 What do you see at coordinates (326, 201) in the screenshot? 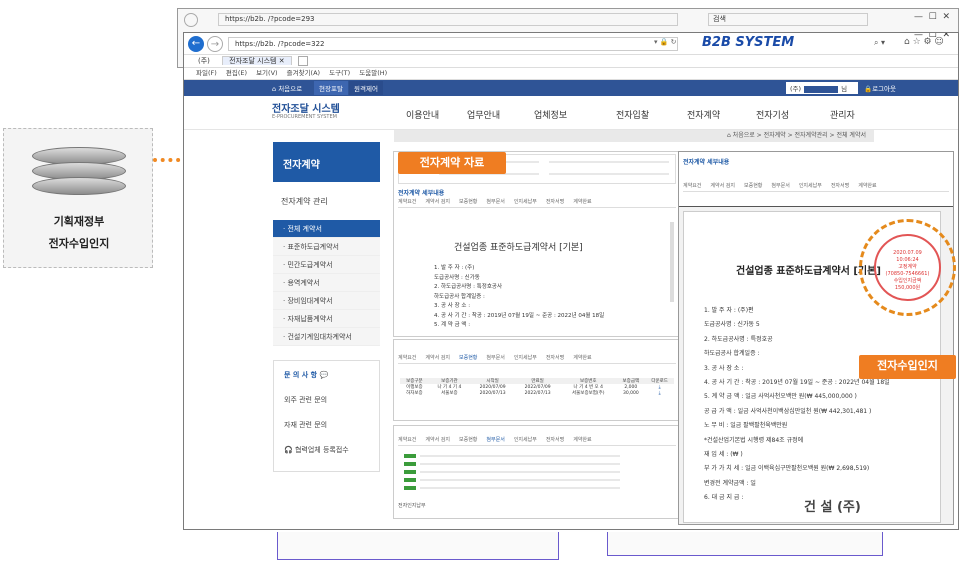
I see `sidebar-subheading: 전자계약 관리` at bounding box center [326, 201].